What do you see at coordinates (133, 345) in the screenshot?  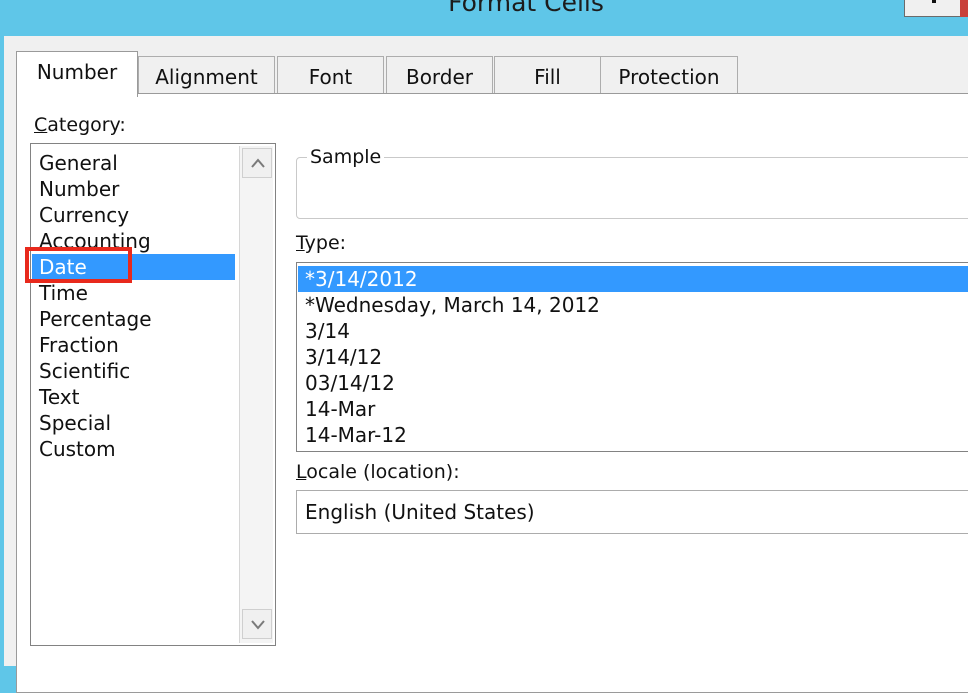 I see `category-item-fraction: Fraction` at bounding box center [133, 345].